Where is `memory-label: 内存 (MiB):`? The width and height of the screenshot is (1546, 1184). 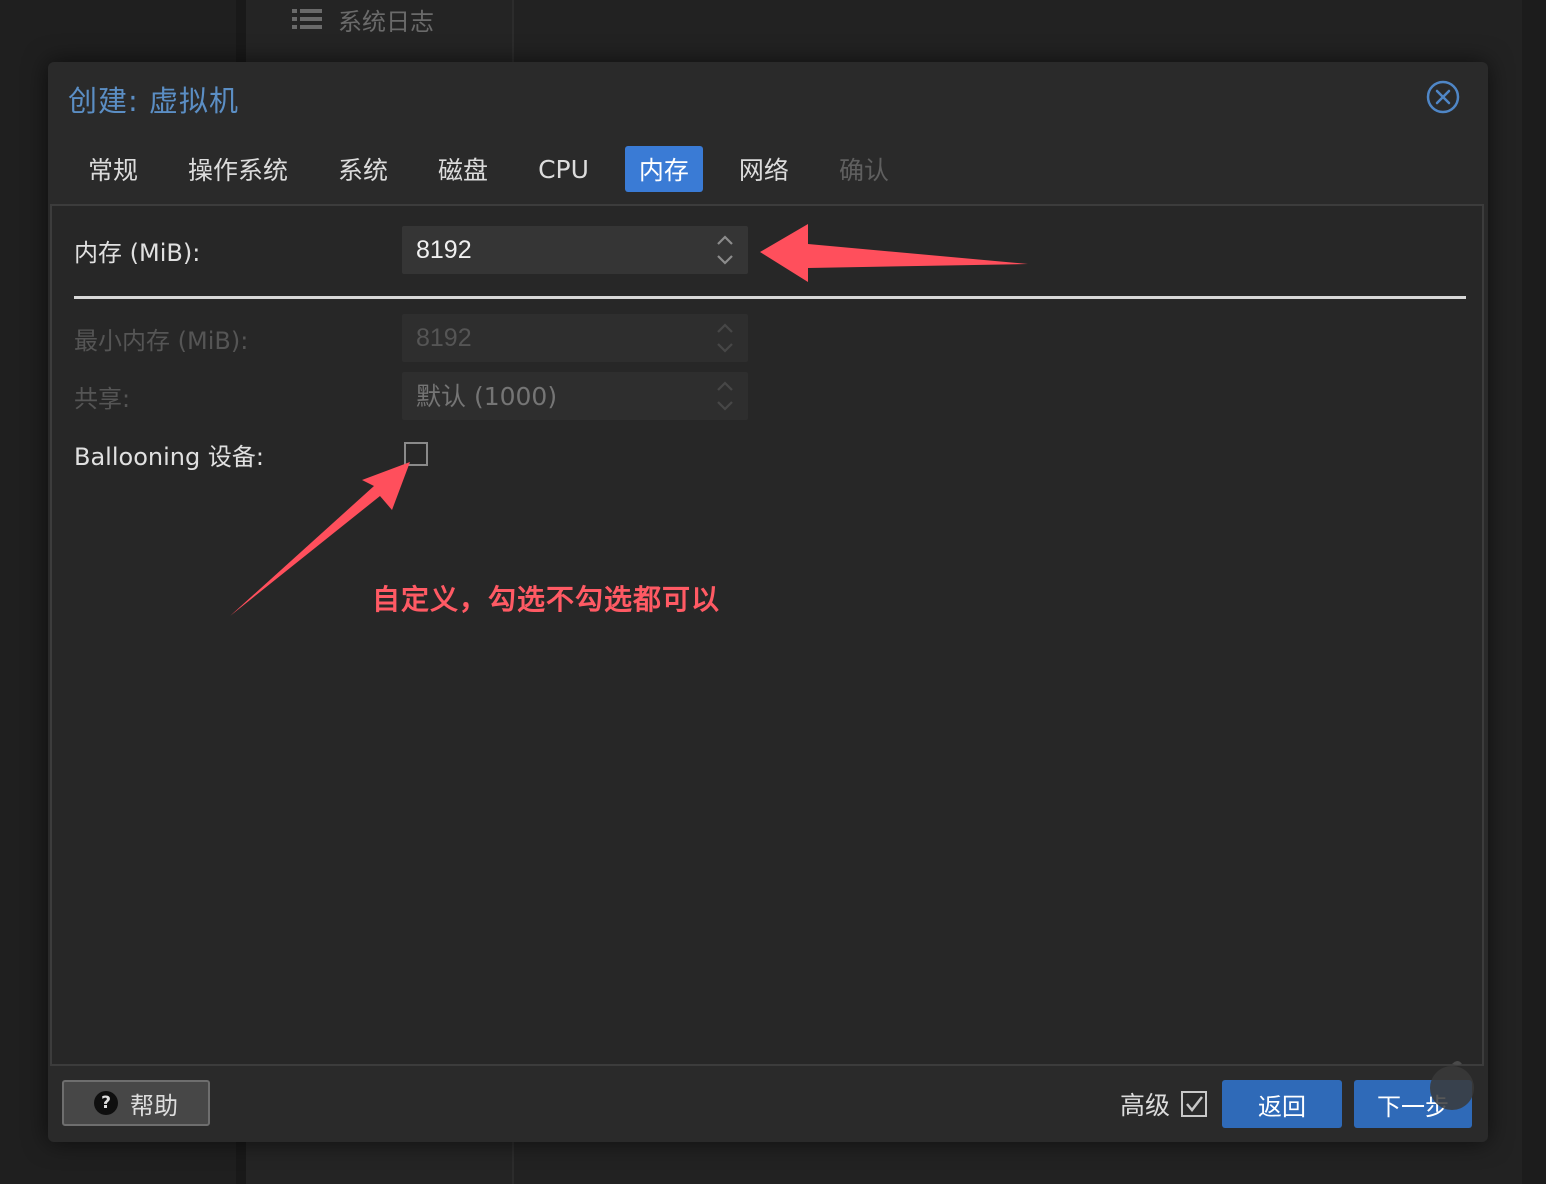
memory-label: 内存 (MiB): is located at coordinates (137, 252).